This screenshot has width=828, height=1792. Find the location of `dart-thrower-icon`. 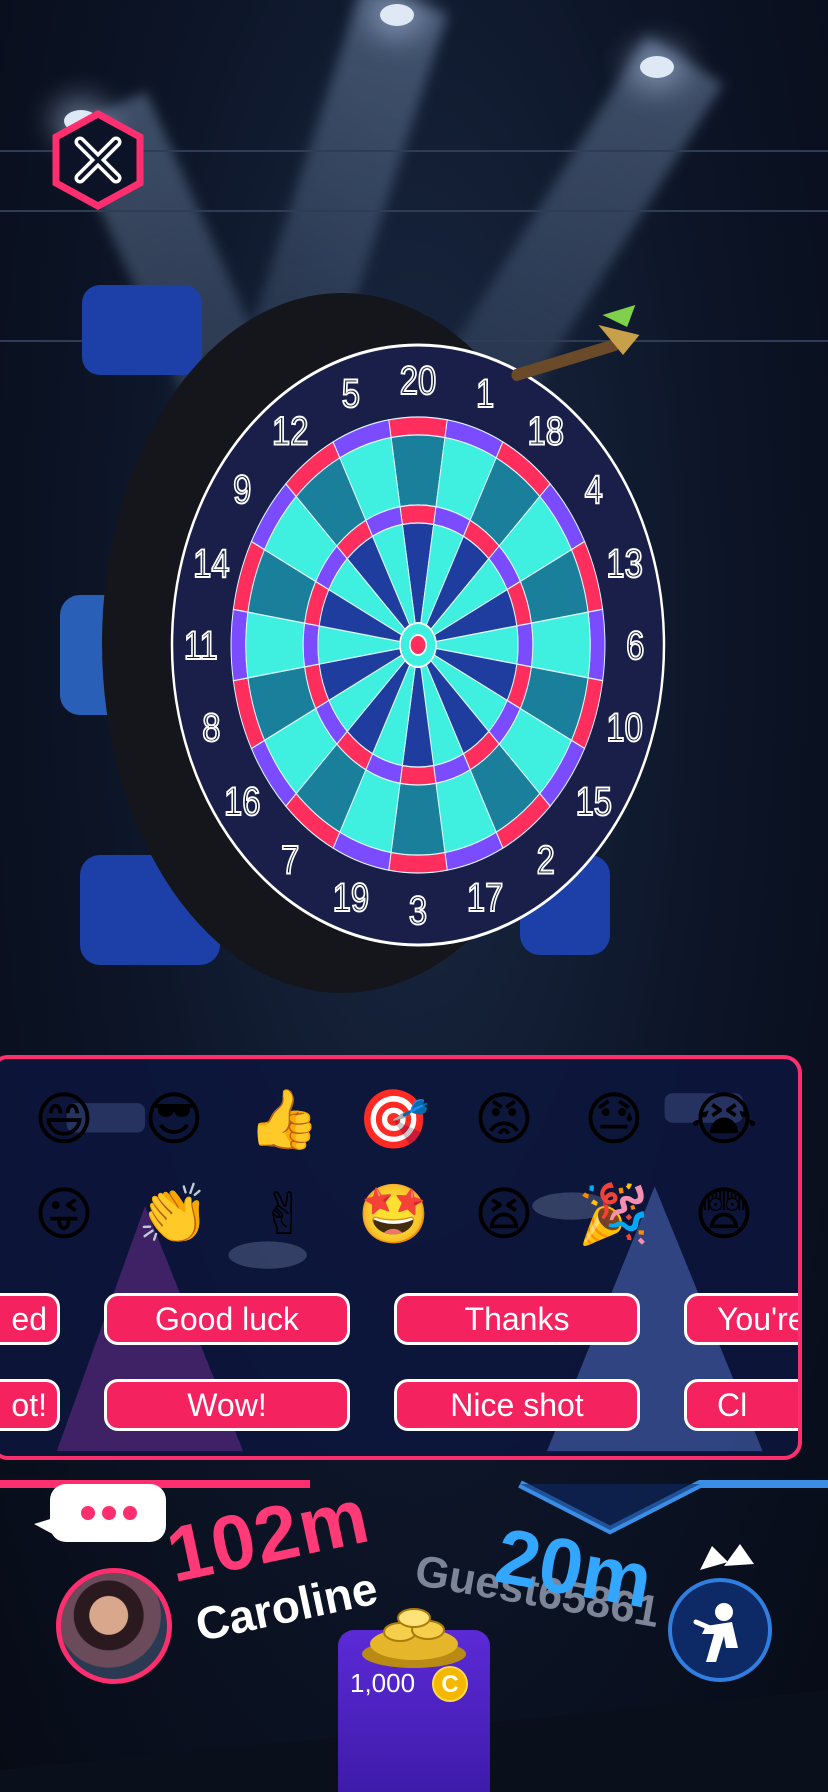

dart-thrower-icon is located at coordinates (715, 1632).